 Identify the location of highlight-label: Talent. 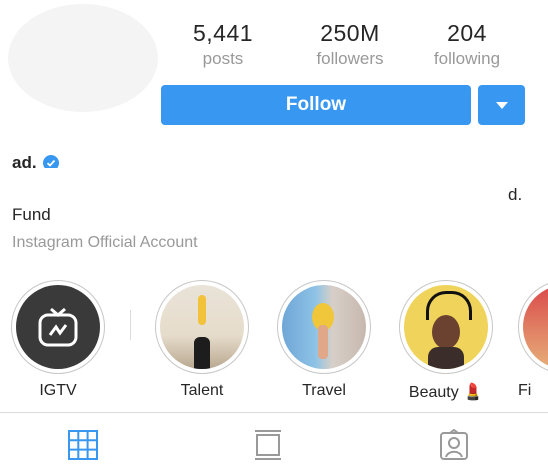
(202, 390).